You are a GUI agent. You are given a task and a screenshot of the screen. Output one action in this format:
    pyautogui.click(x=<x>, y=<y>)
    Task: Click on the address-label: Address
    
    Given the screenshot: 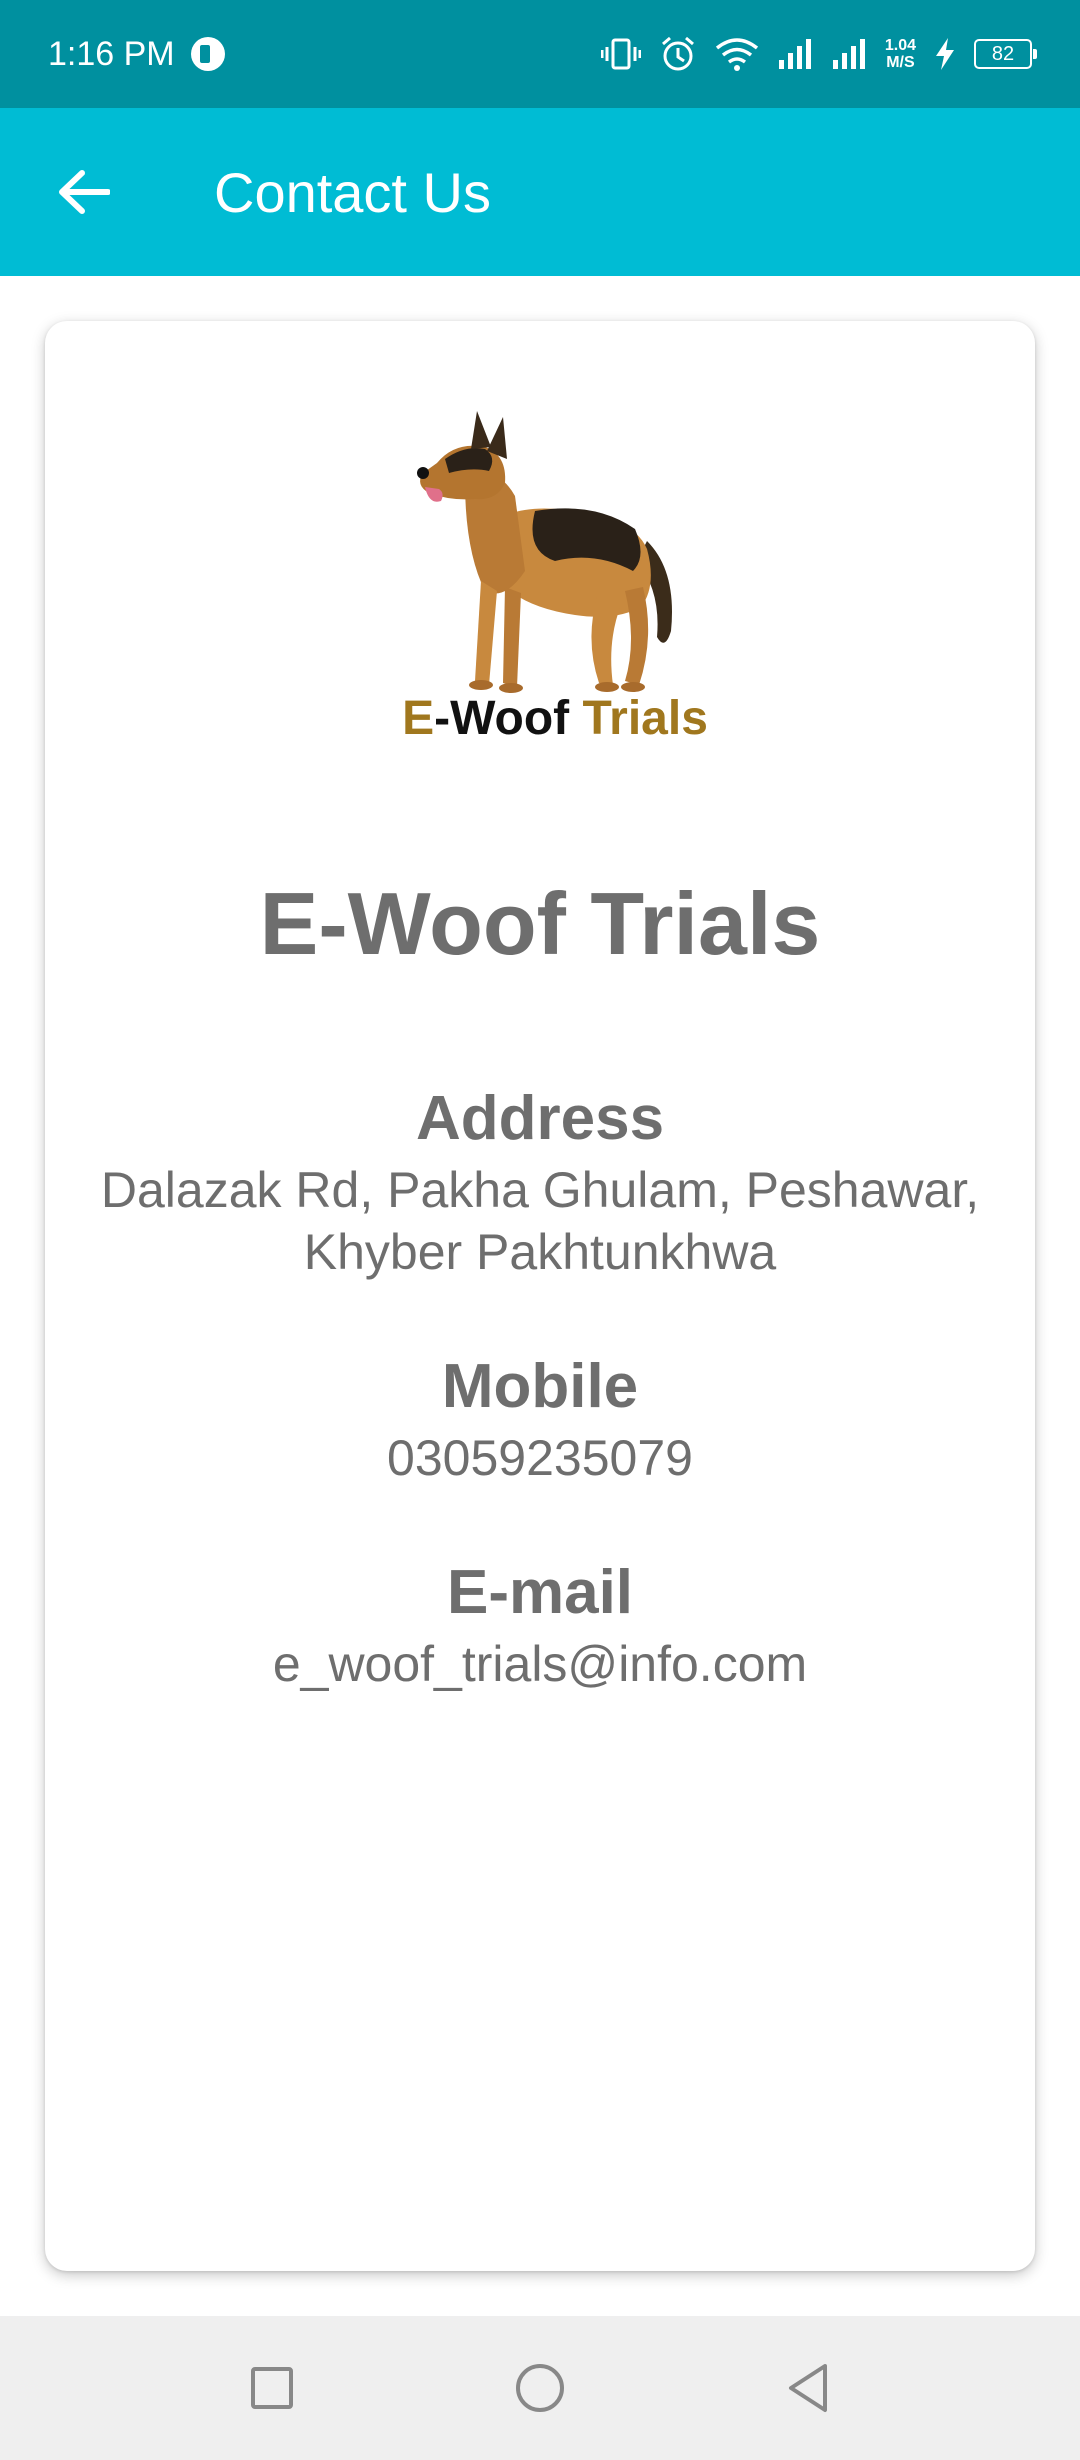 What is the action you would take?
    pyautogui.click(x=540, y=1118)
    